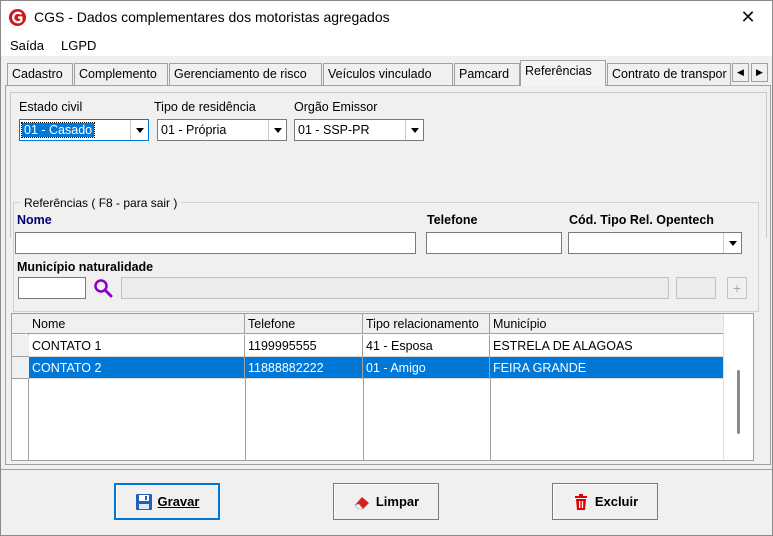  I want to click on estado-civil-label: Estado civil, so click(51, 107).